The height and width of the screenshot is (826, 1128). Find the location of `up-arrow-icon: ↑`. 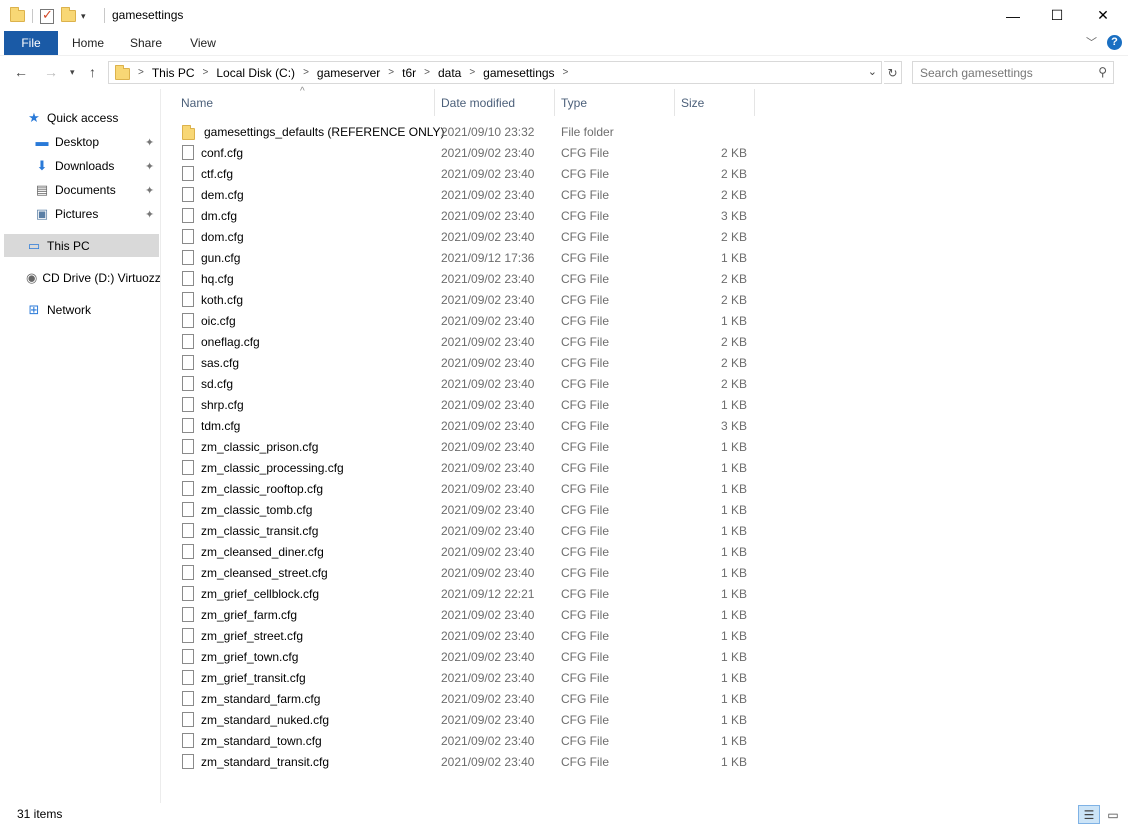

up-arrow-icon: ↑ is located at coordinates (92, 72).